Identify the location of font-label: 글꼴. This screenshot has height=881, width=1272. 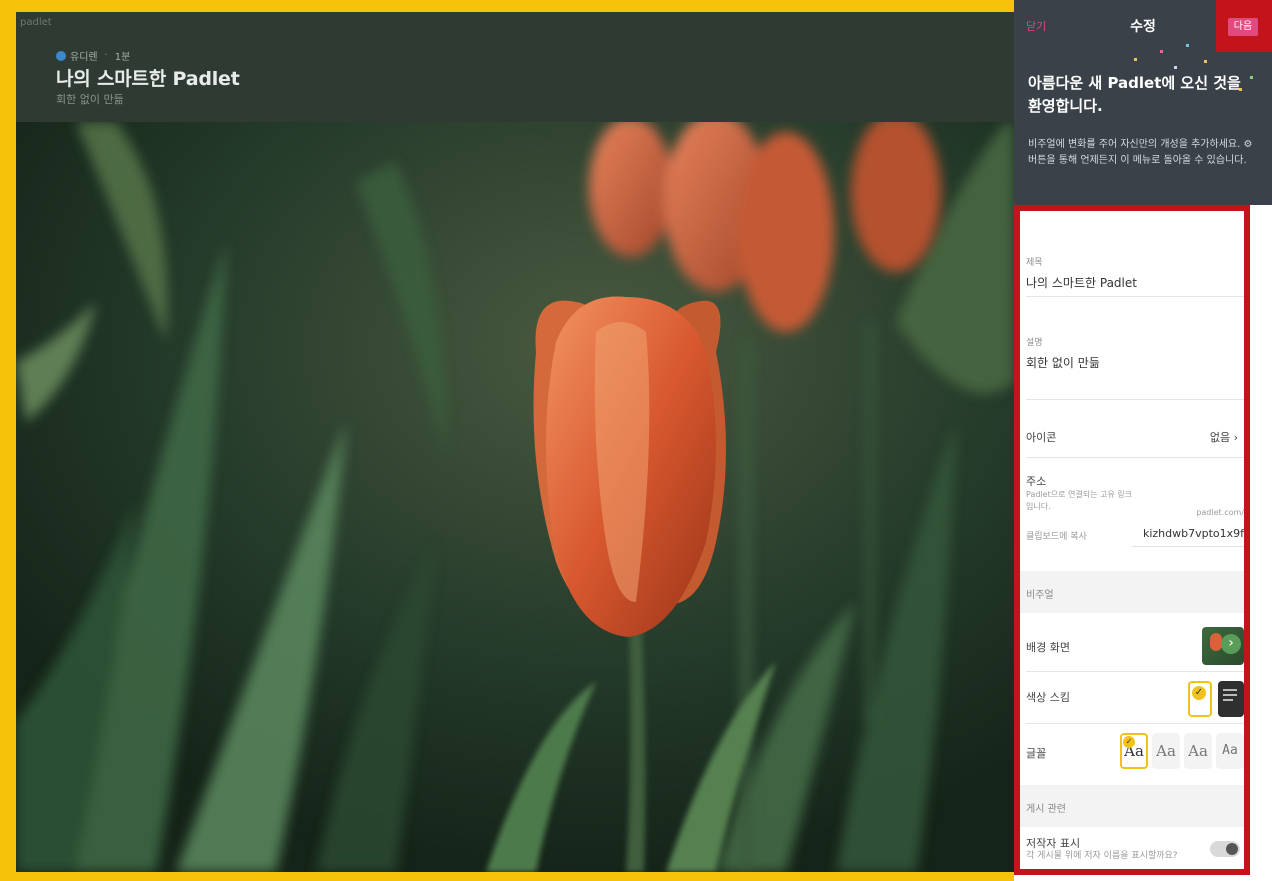
(1036, 753).